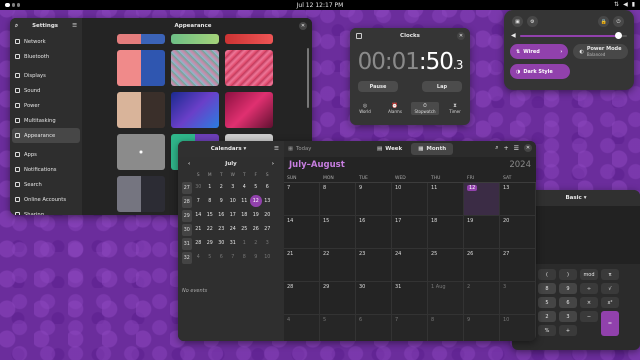  Describe the element at coordinates (395, 108) in the screenshot. I see `tab-alarms: ⏰ Alarms` at that location.